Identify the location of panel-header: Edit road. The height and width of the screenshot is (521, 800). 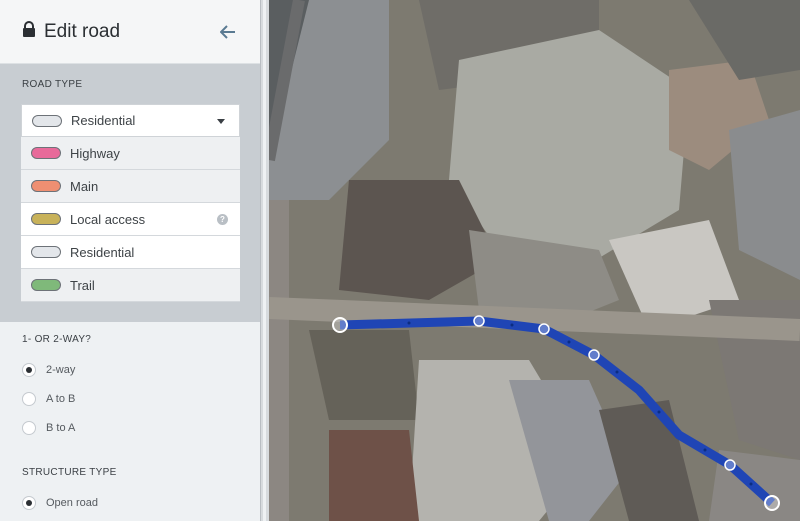
(130, 32).